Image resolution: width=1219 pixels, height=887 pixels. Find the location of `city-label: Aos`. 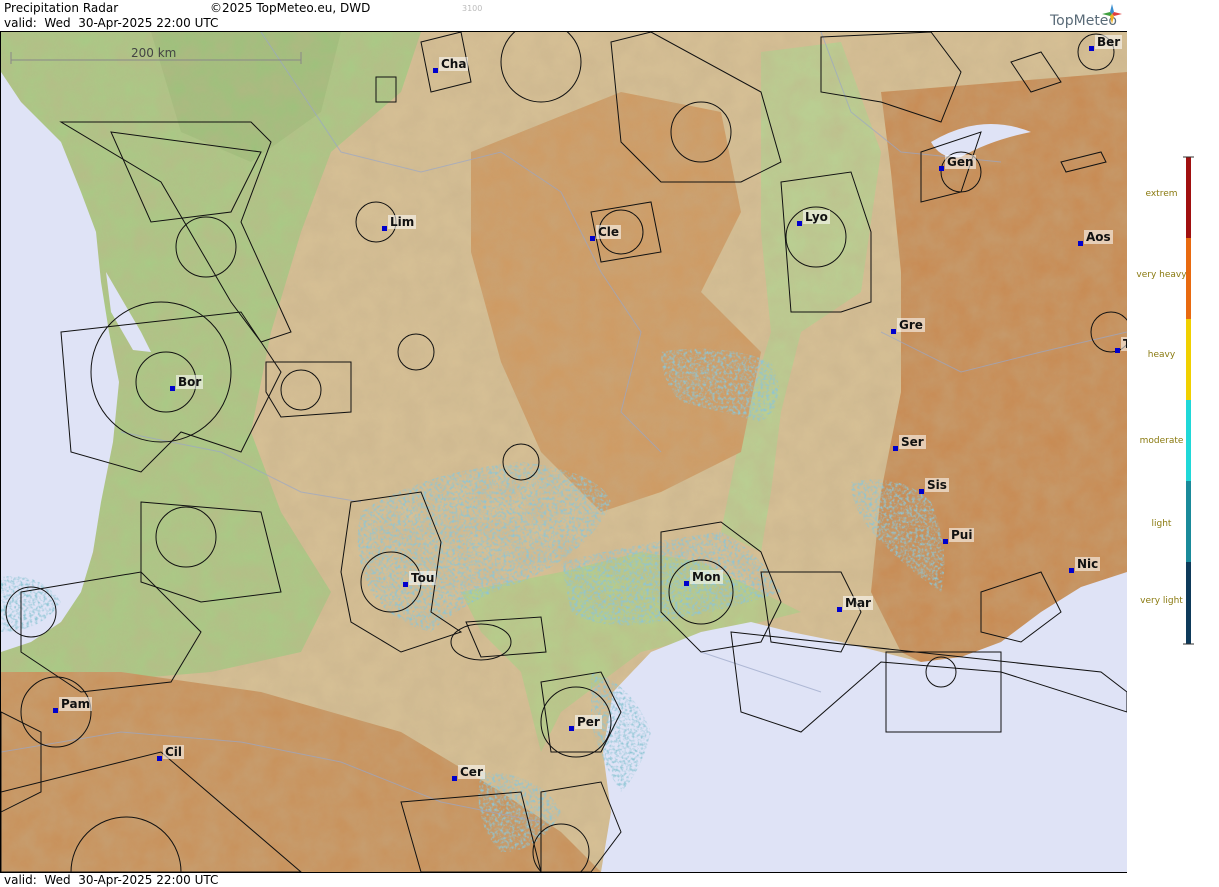

city-label: Aos is located at coordinates (1098, 237).